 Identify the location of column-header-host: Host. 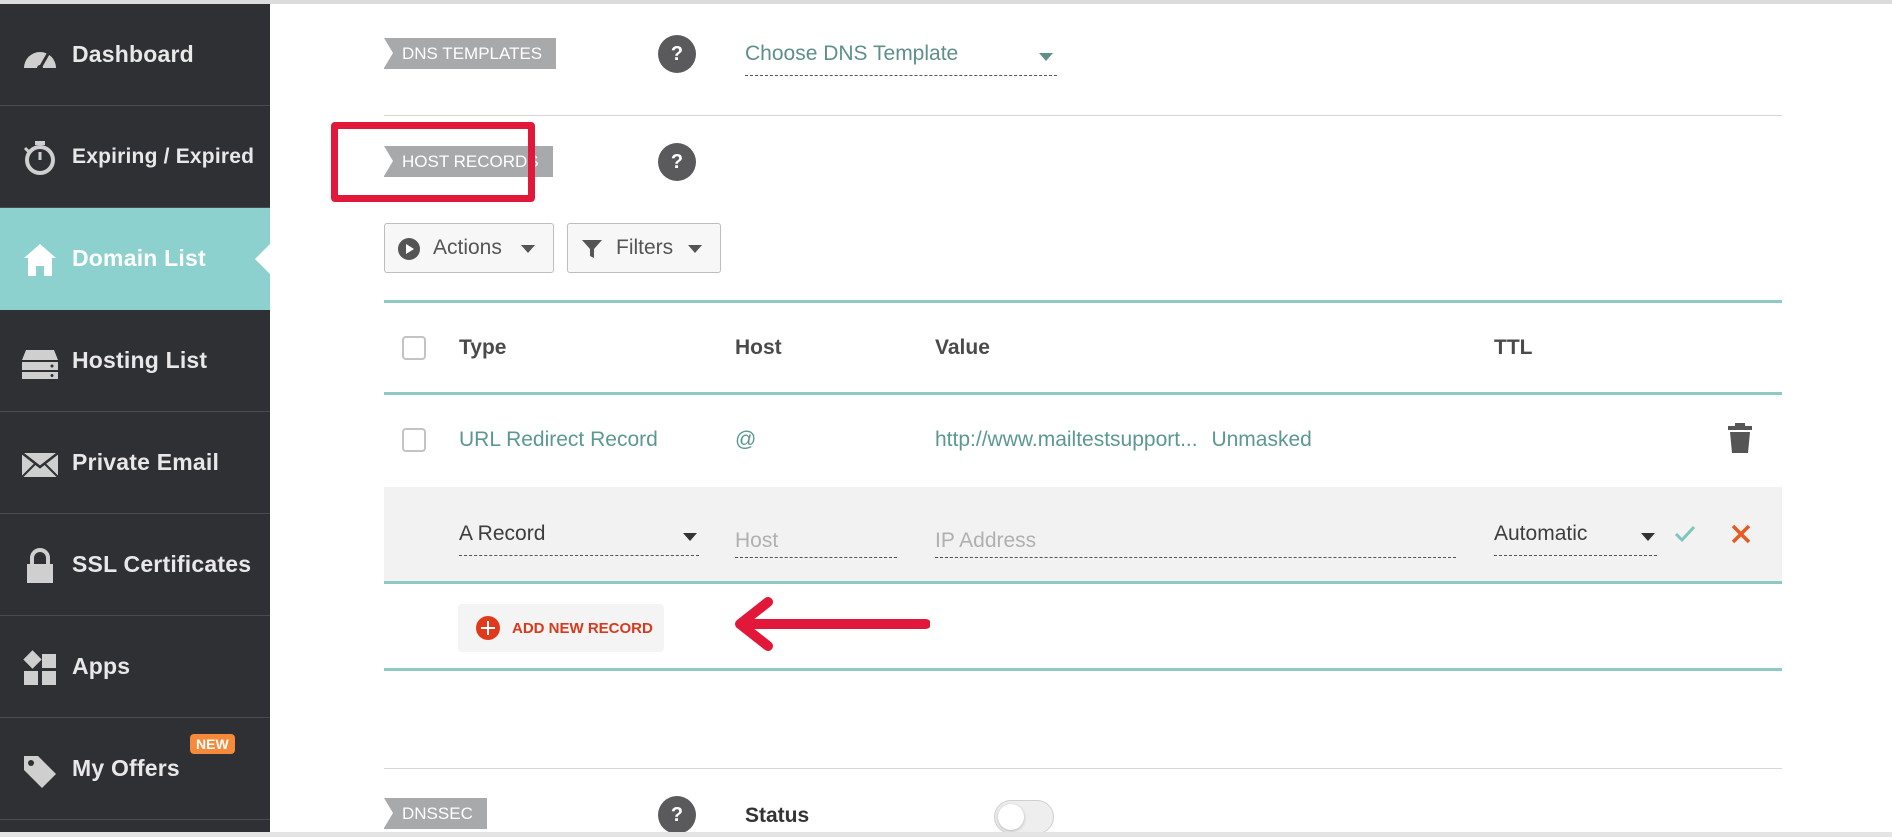
(758, 347).